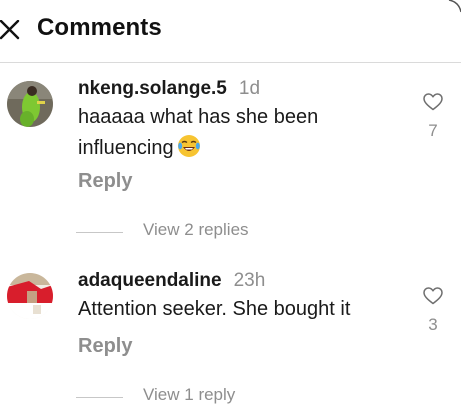 This screenshot has height=409, width=461. Describe the element at coordinates (196, 229) in the screenshot. I see `view-replies-label: View 2 replies` at that location.